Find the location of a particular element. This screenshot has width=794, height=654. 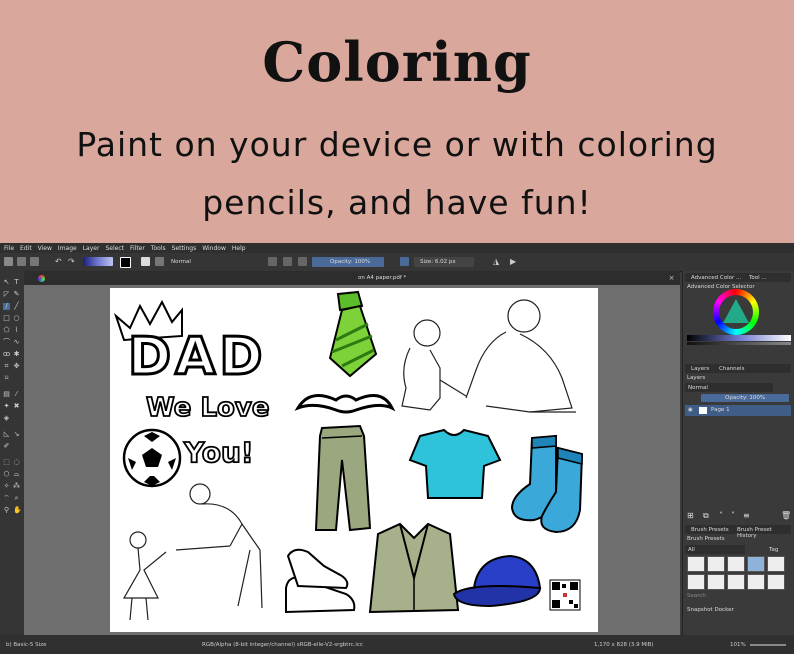

flow-icon is located at coordinates (404, 261).